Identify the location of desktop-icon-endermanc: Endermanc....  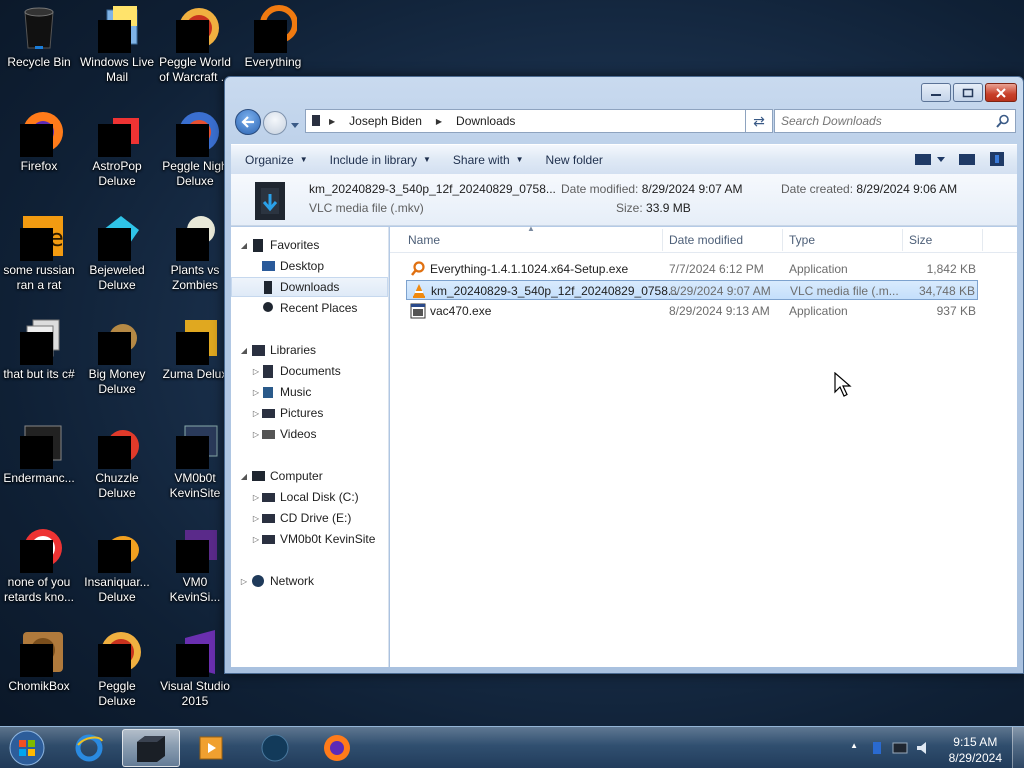
(39, 464).